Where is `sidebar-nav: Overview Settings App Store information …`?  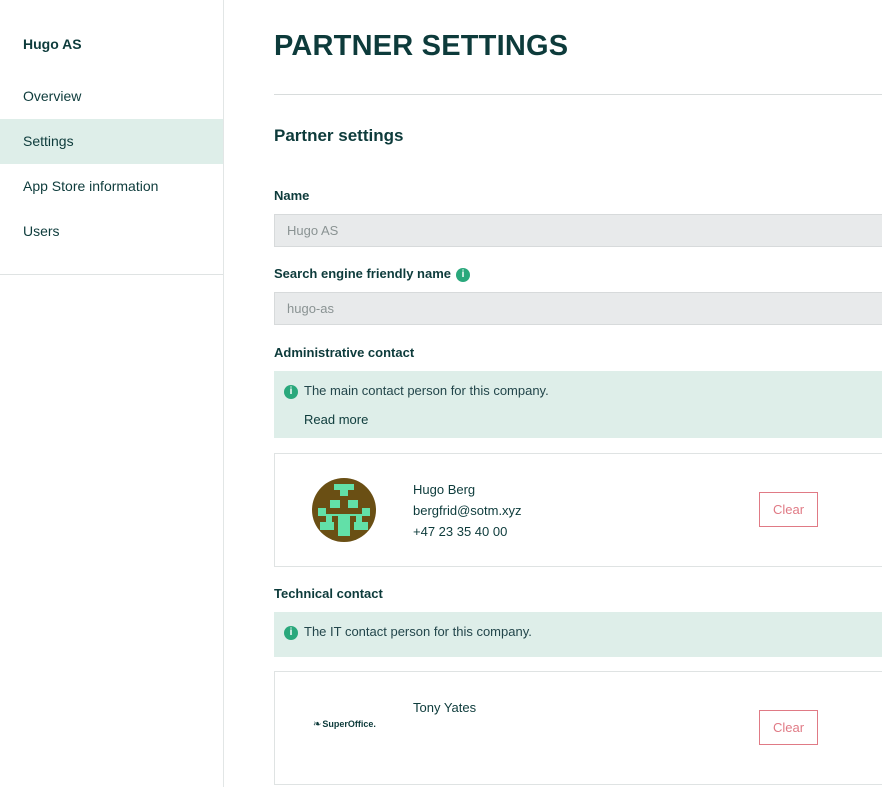 sidebar-nav: Overview Settings App Store information … is located at coordinates (111, 164).